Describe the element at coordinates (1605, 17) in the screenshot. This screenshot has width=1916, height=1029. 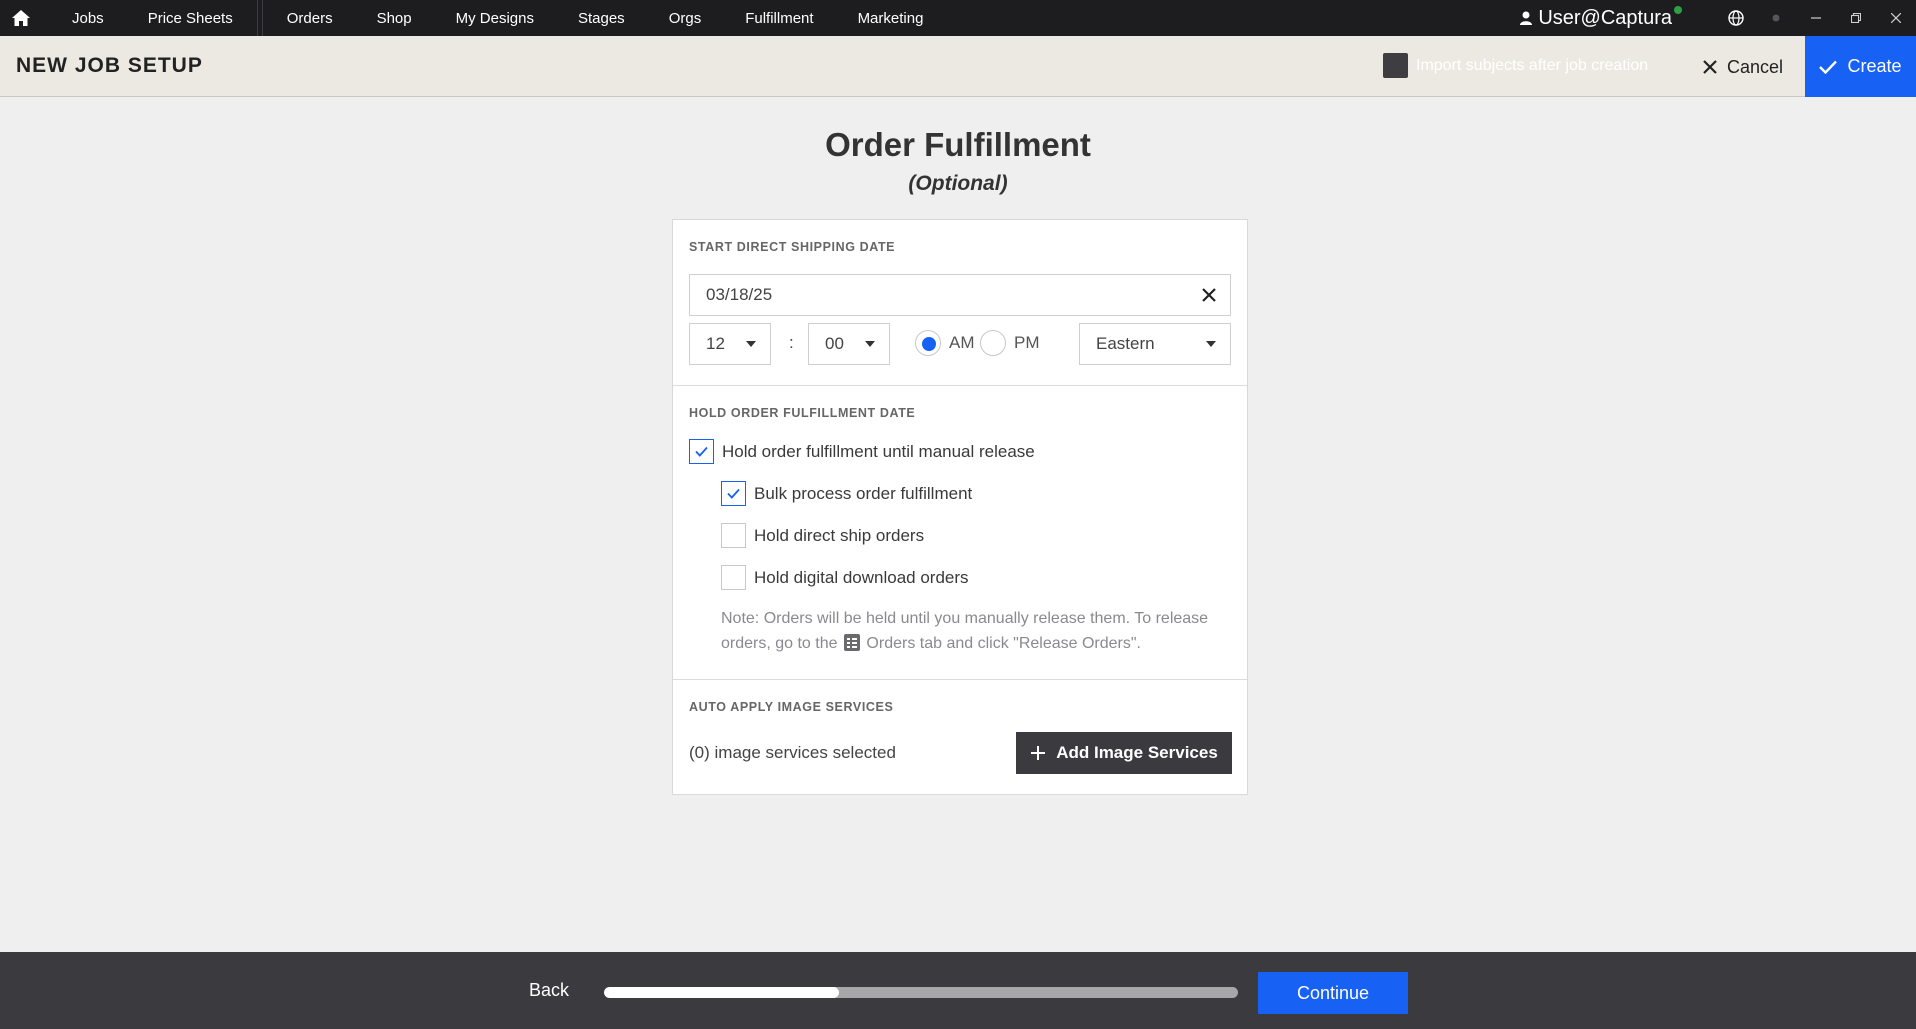
I see `user-name: User@Captura` at that location.